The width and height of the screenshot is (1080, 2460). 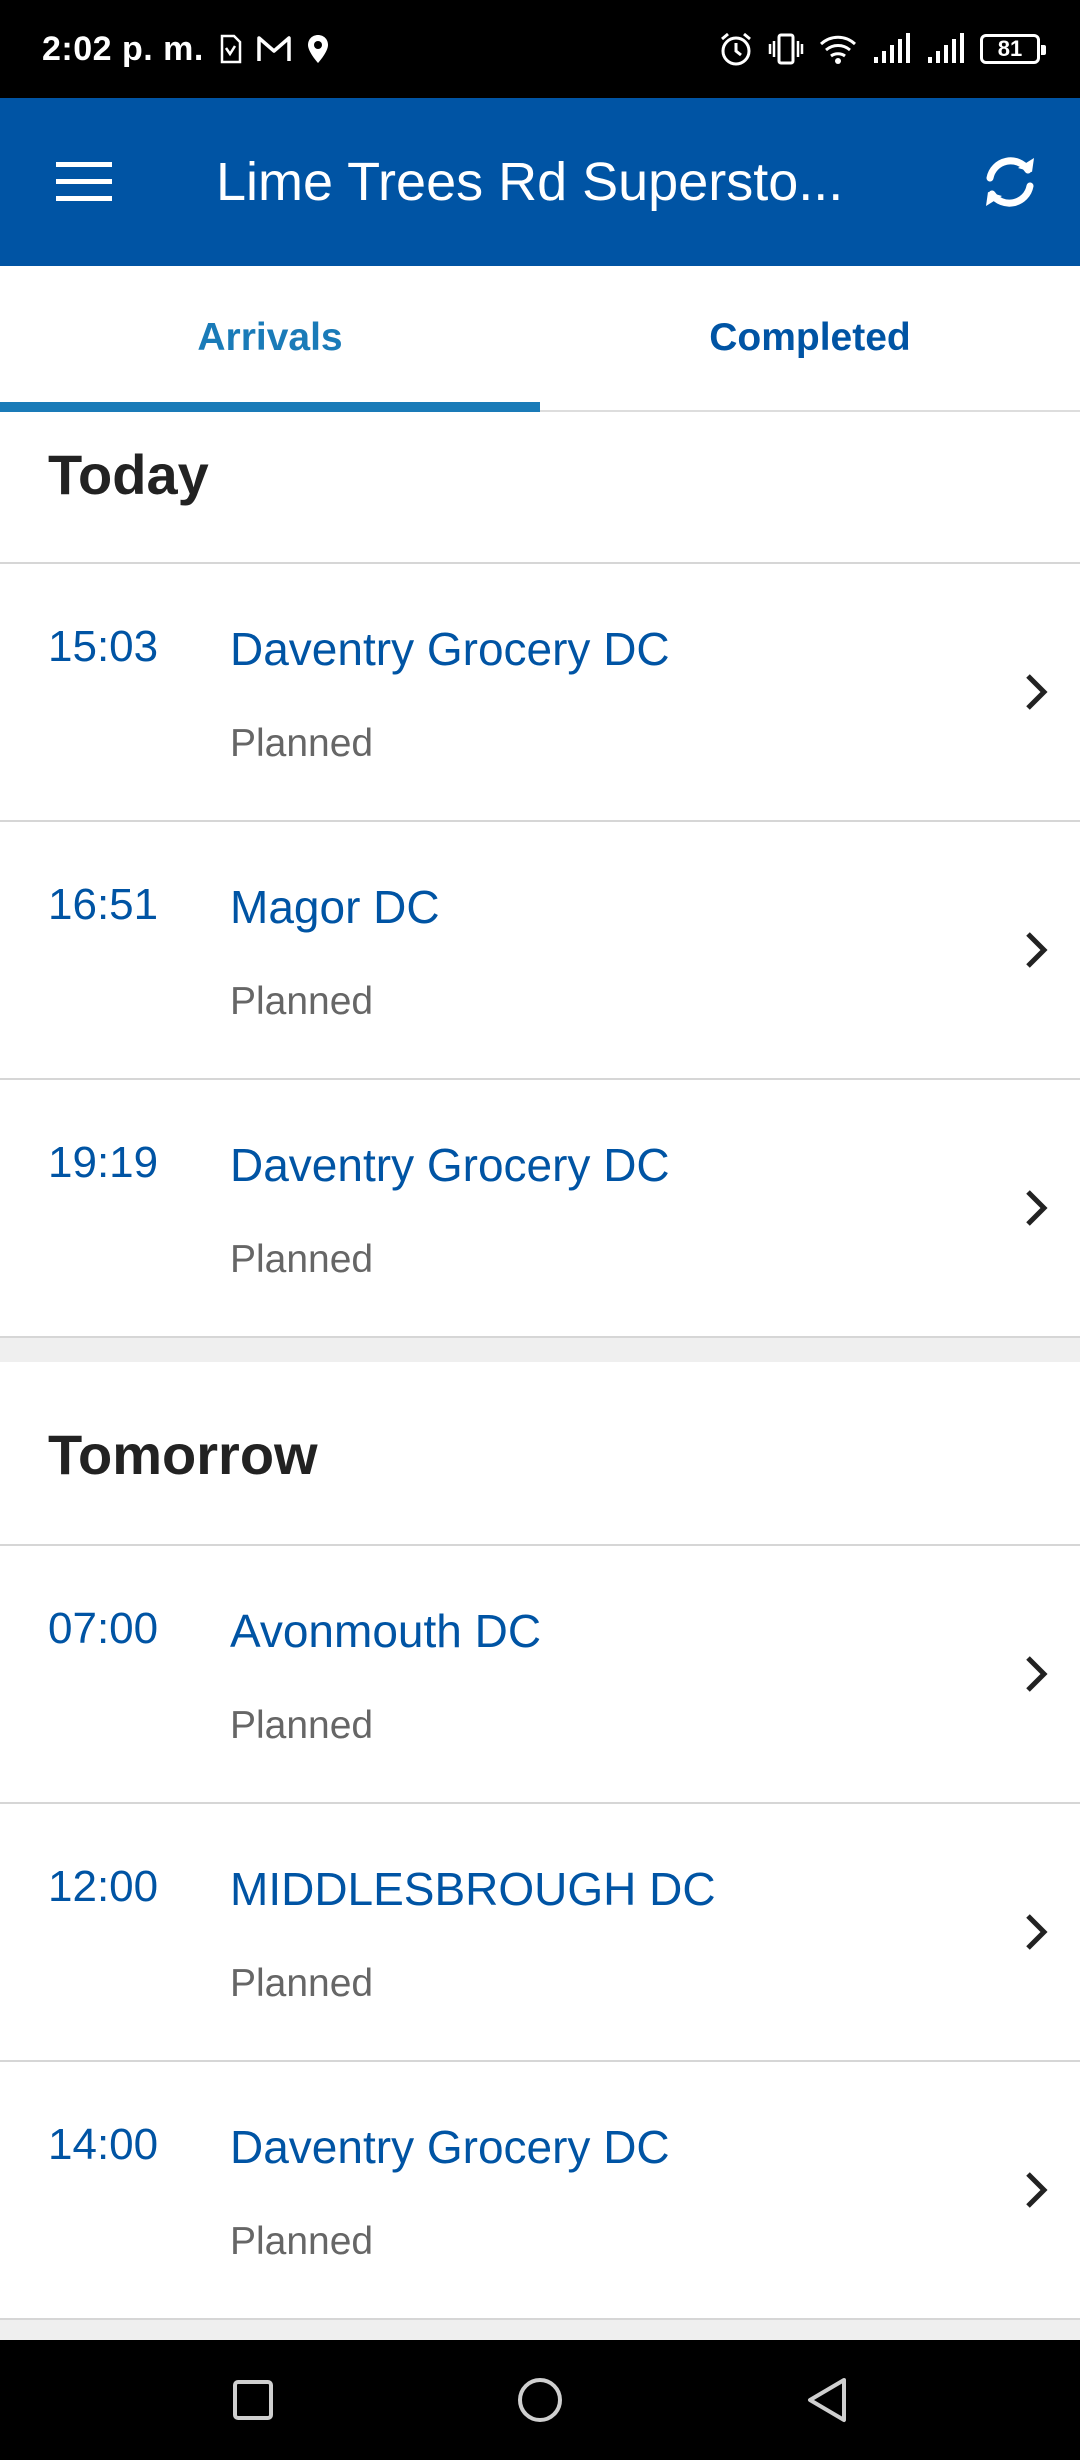 What do you see at coordinates (386, 1631) in the screenshot?
I see `depot-name: Avonmouth DC` at bounding box center [386, 1631].